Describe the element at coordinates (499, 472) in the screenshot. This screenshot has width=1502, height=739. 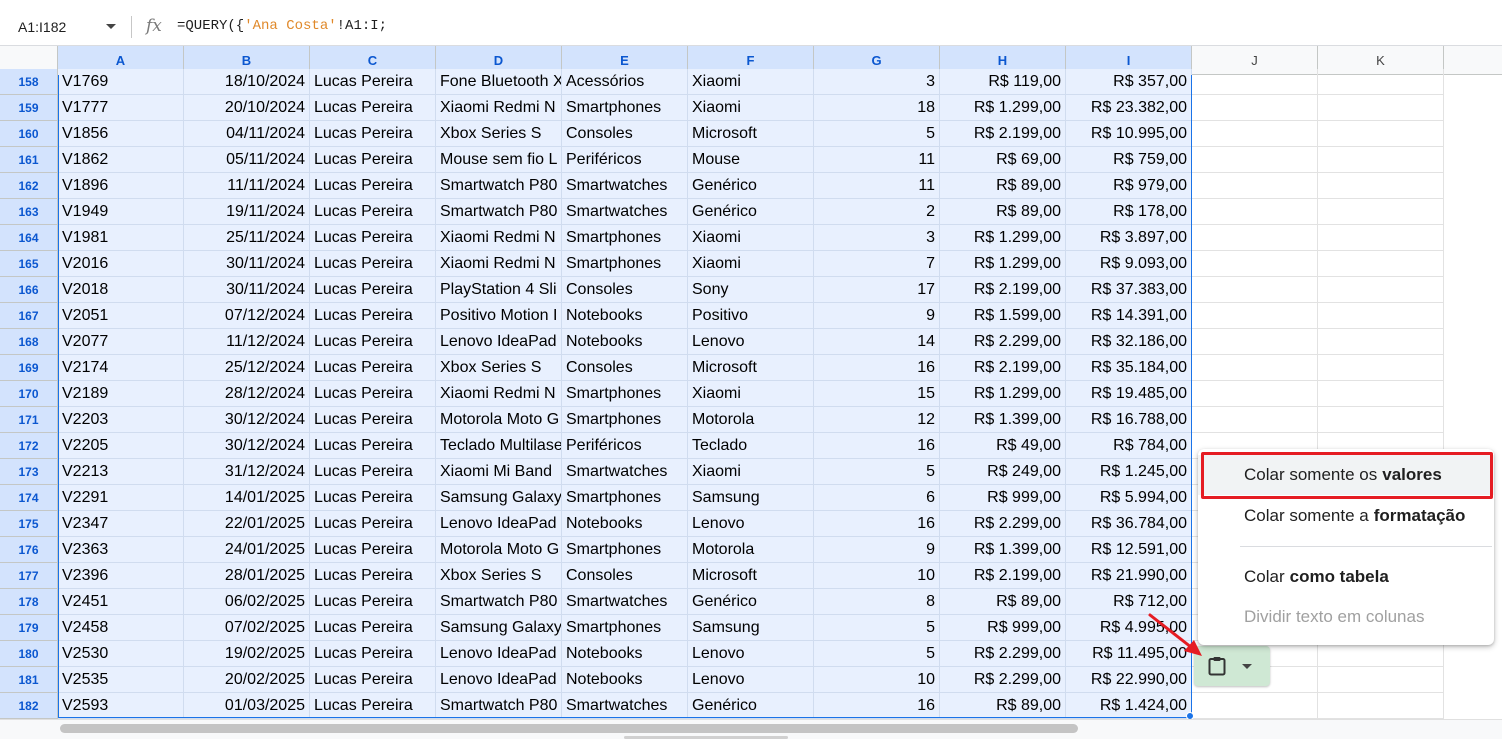
I see `cell-d: Xiaomi Mi Band` at that location.